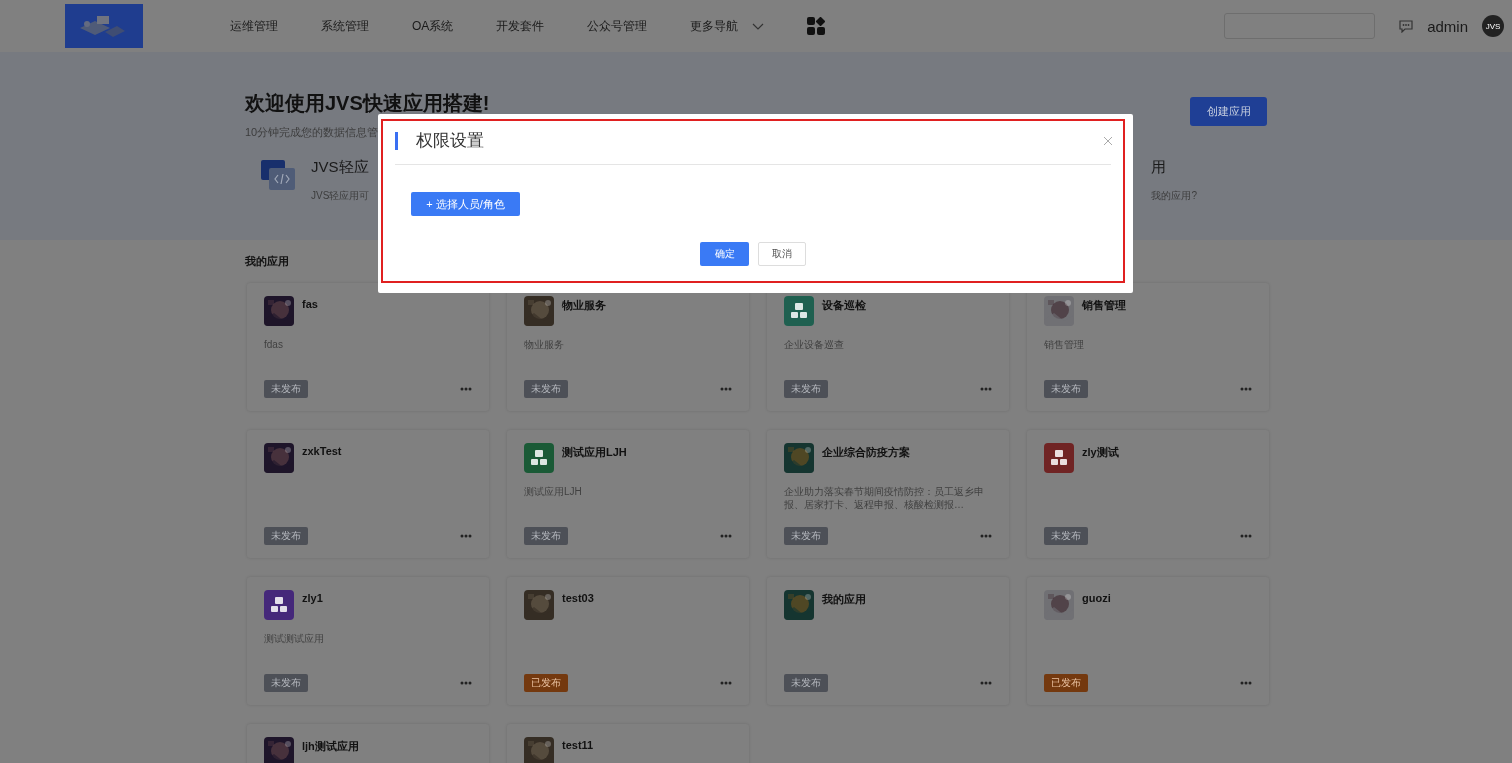 Image resolution: width=1512 pixels, height=763 pixels. What do you see at coordinates (1096, 599) in the screenshot?
I see `app-name: guozi` at bounding box center [1096, 599].